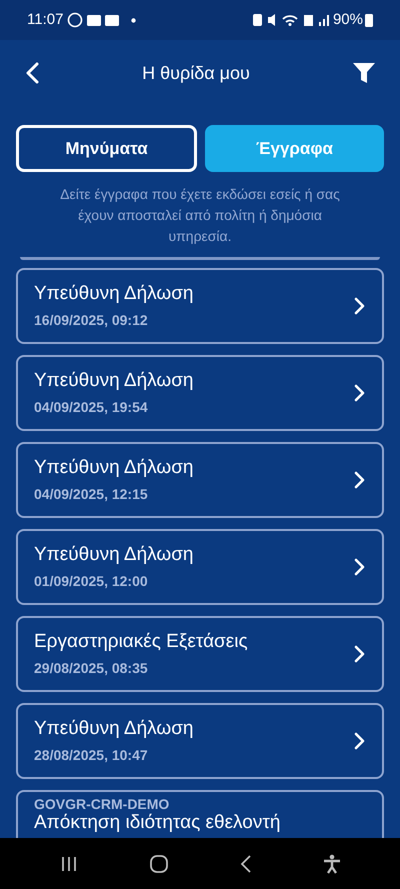 The image size is (400, 889). What do you see at coordinates (32, 73) in the screenshot?
I see `back-icon` at bounding box center [32, 73].